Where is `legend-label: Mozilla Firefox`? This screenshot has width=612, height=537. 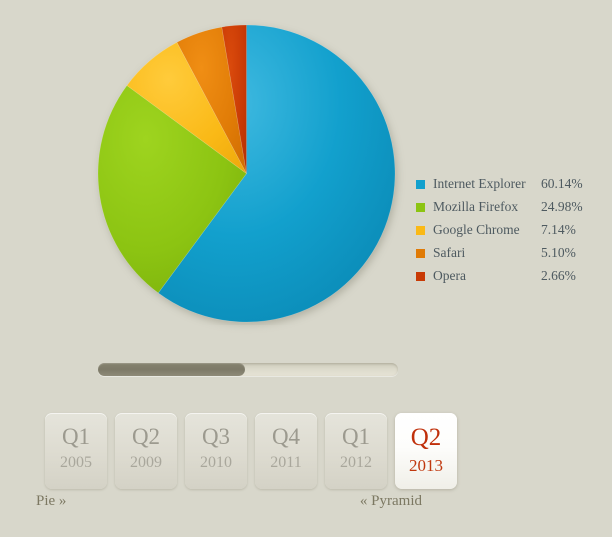 legend-label: Mozilla Firefox is located at coordinates (476, 206).